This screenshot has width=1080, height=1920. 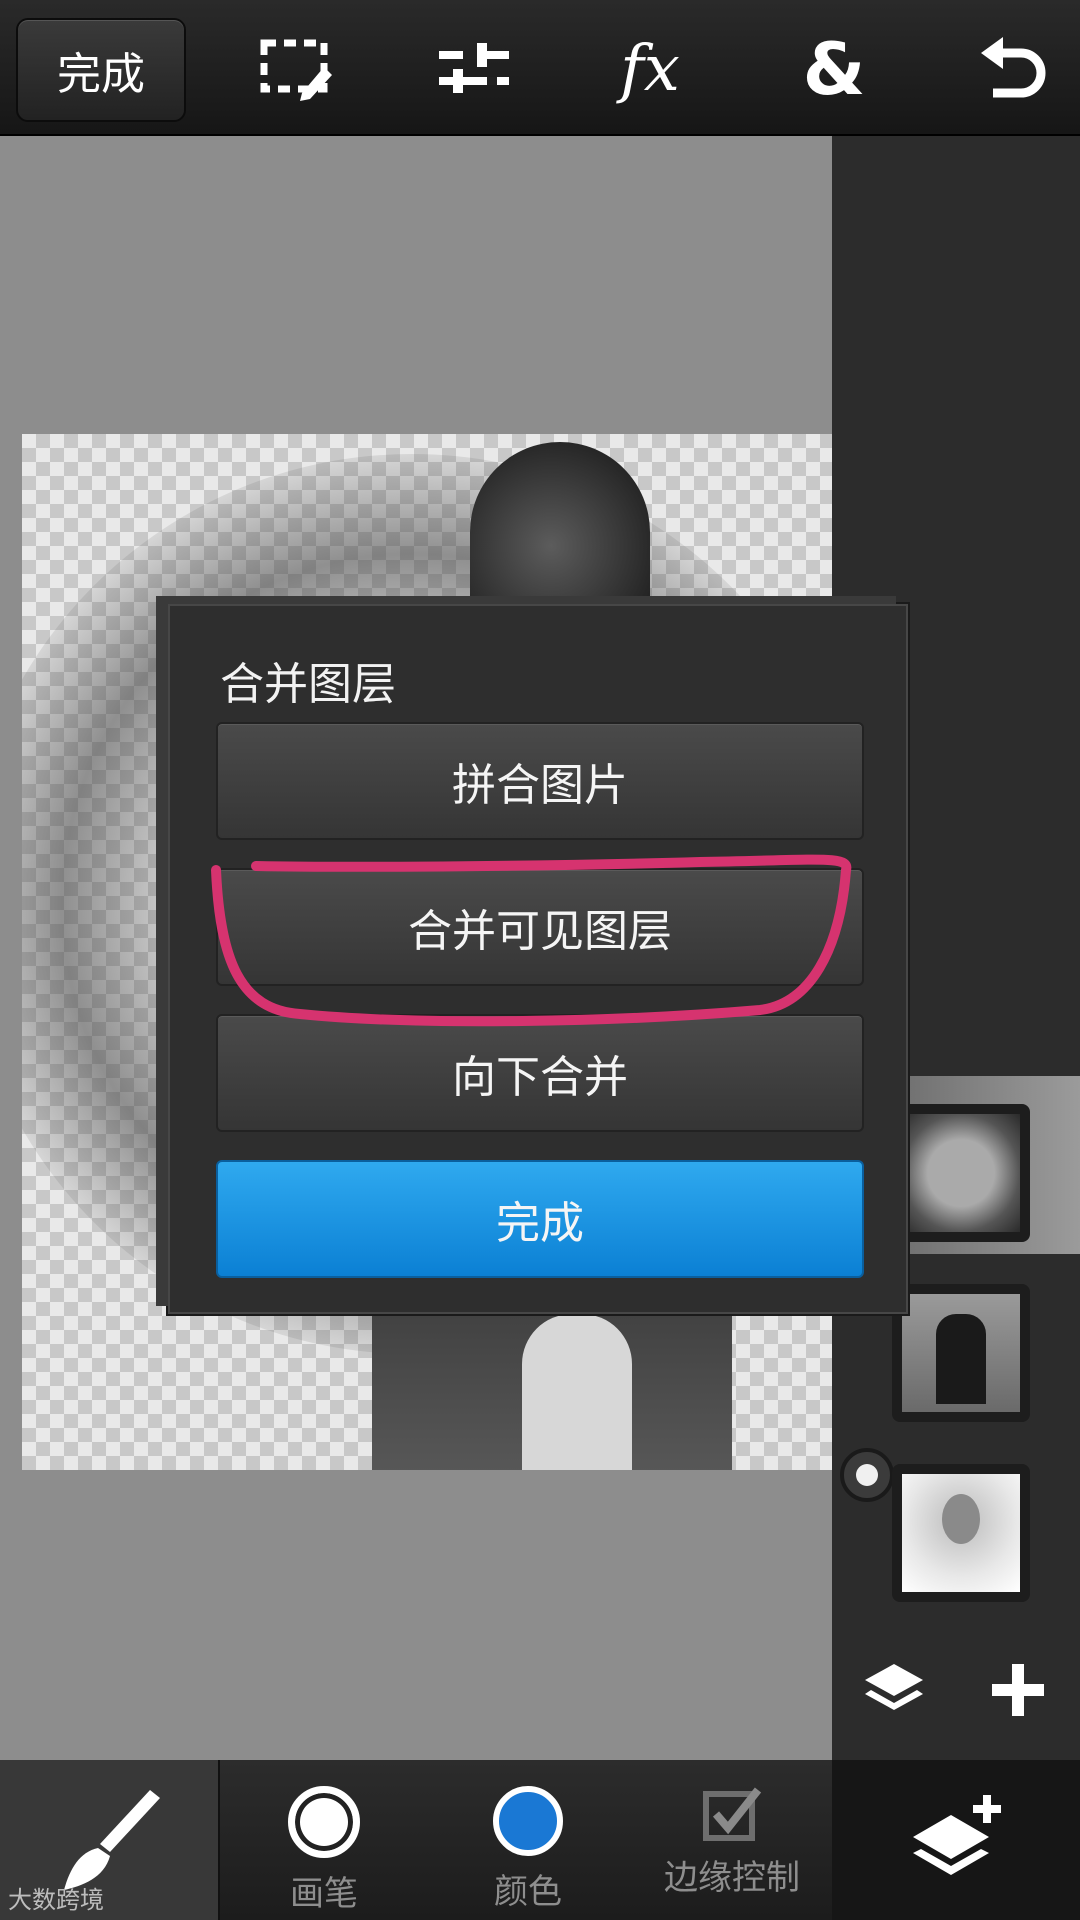 I want to click on bottom-toolbar: 画笔 颜色 边缘控制, so click(x=540, y=1840).